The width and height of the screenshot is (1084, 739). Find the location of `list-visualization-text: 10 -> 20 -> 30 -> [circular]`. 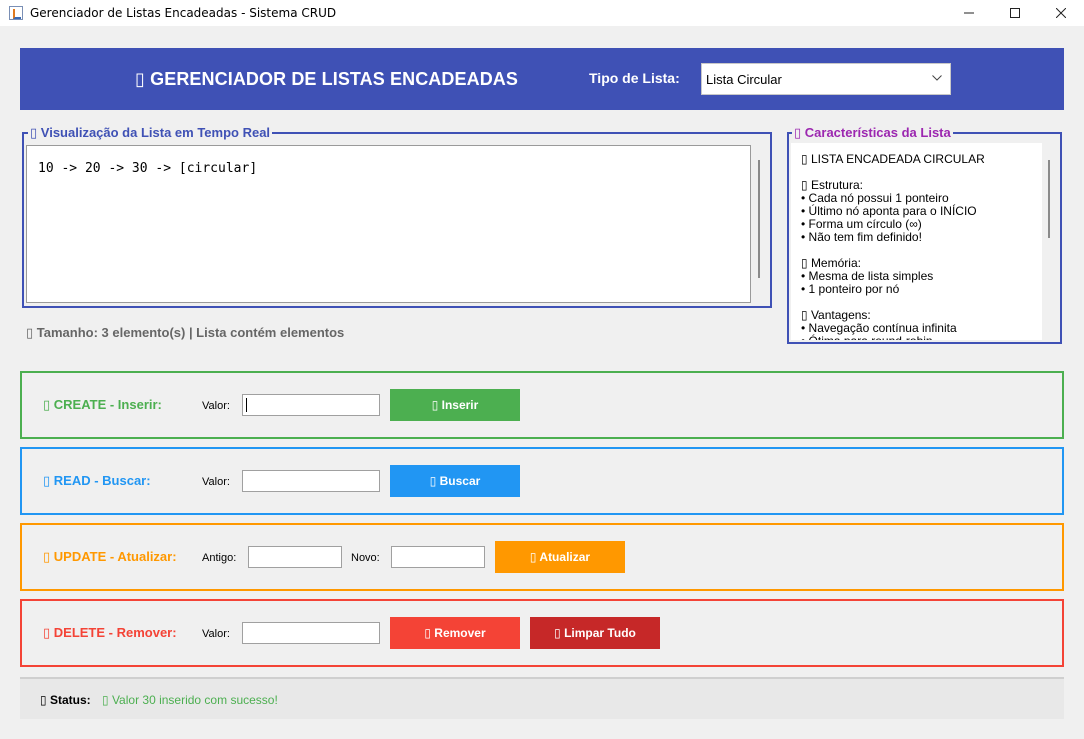

list-visualization-text: 10 -> 20 -> 30 -> [circular] is located at coordinates (148, 168).